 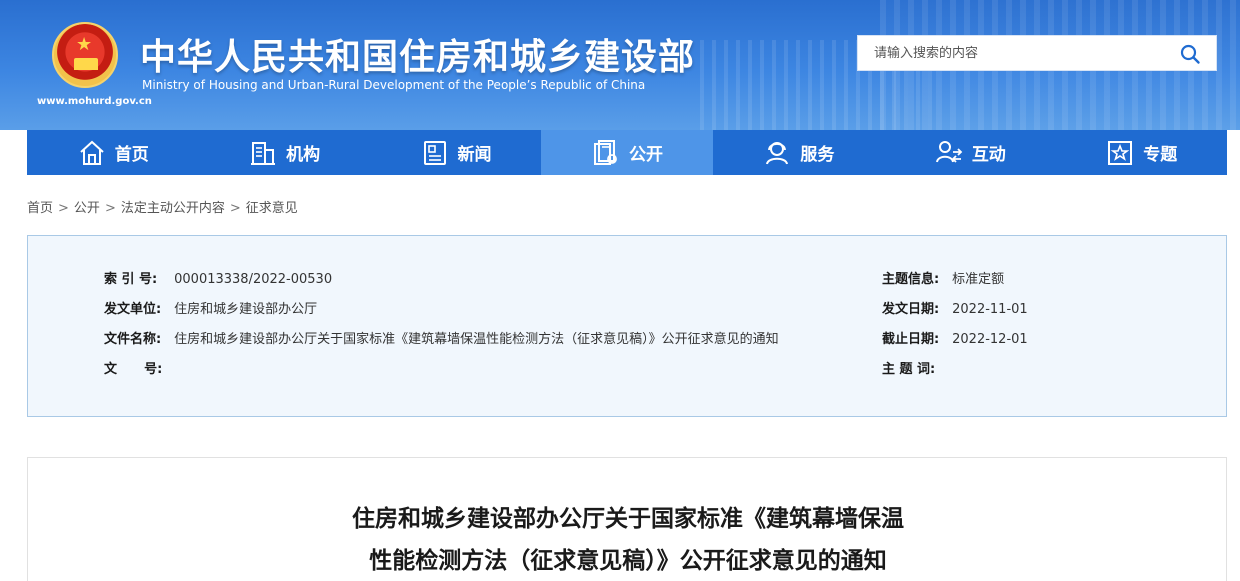 I want to click on building-icon, so click(x=263, y=153).